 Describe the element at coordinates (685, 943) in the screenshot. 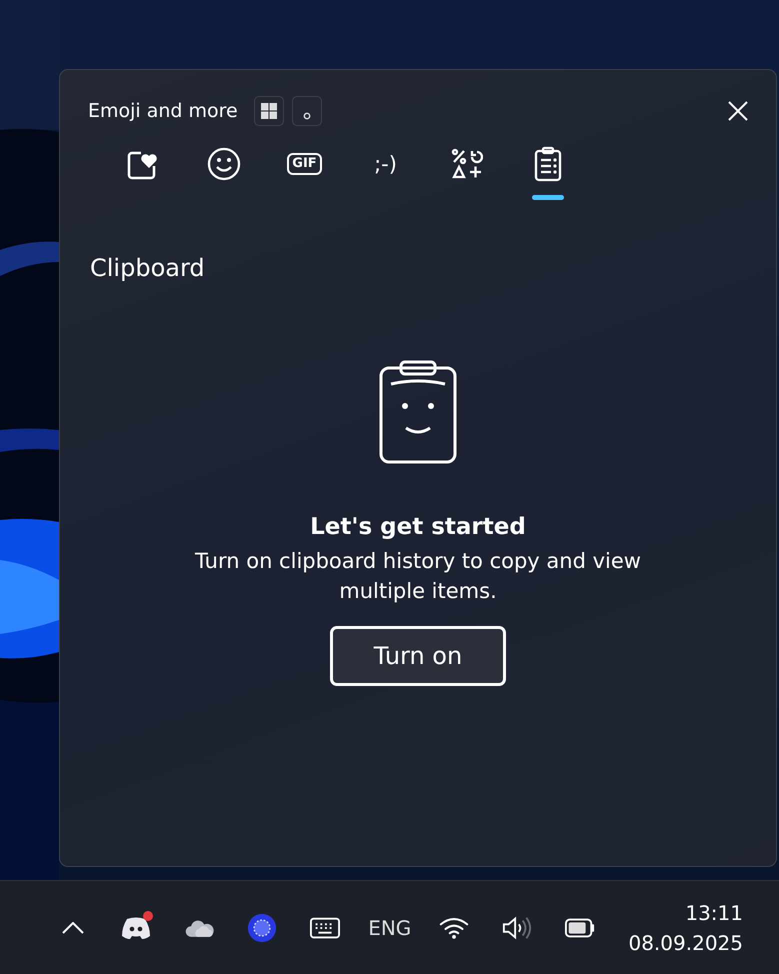

I see `date-label: 08.09.2025` at that location.